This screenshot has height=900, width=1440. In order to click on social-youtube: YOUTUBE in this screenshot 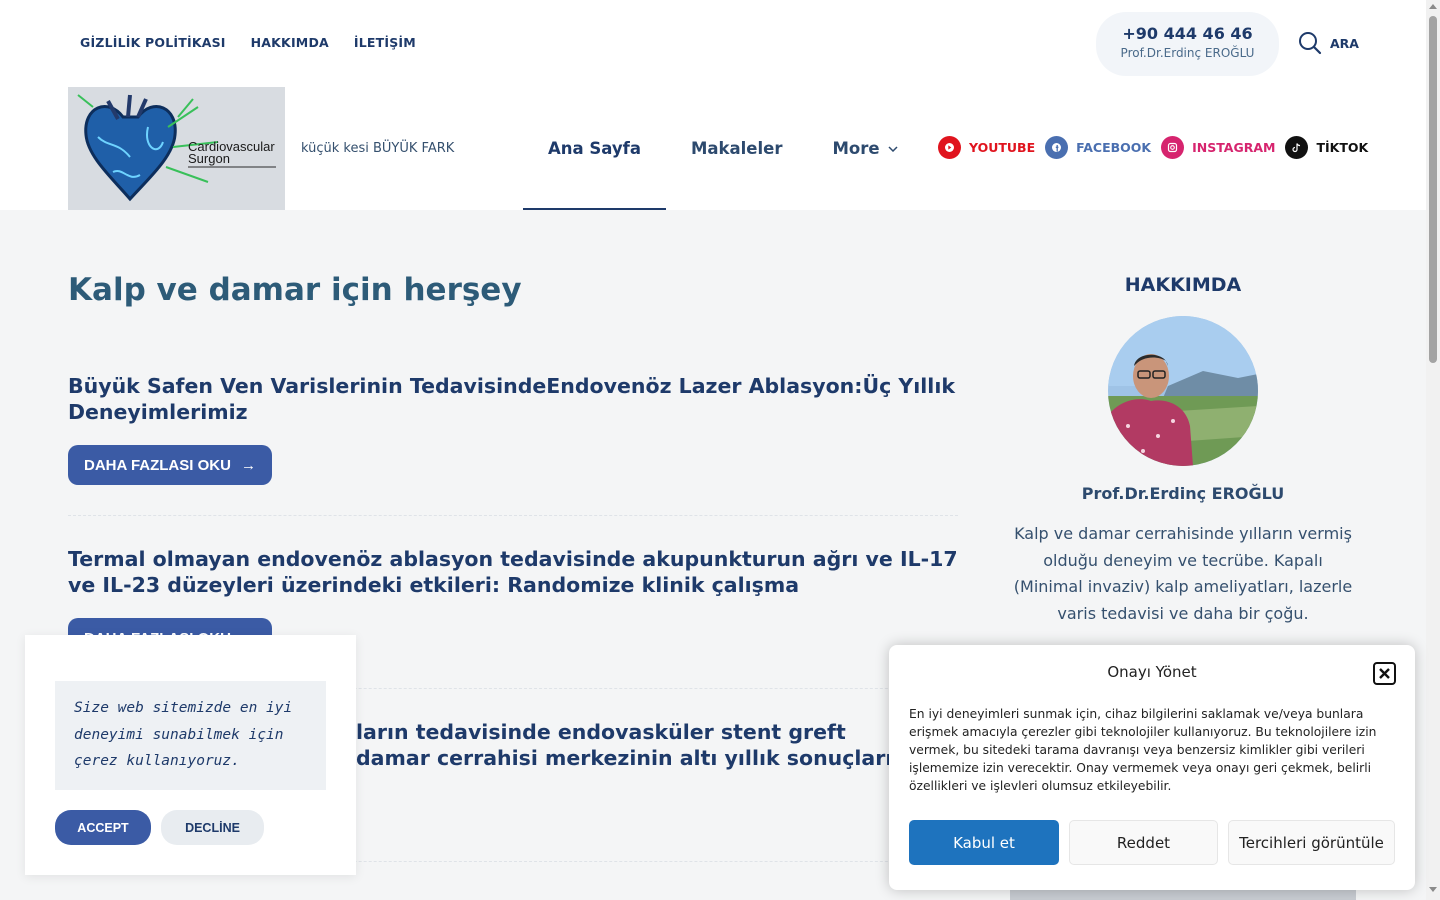, I will do `click(986, 147)`.